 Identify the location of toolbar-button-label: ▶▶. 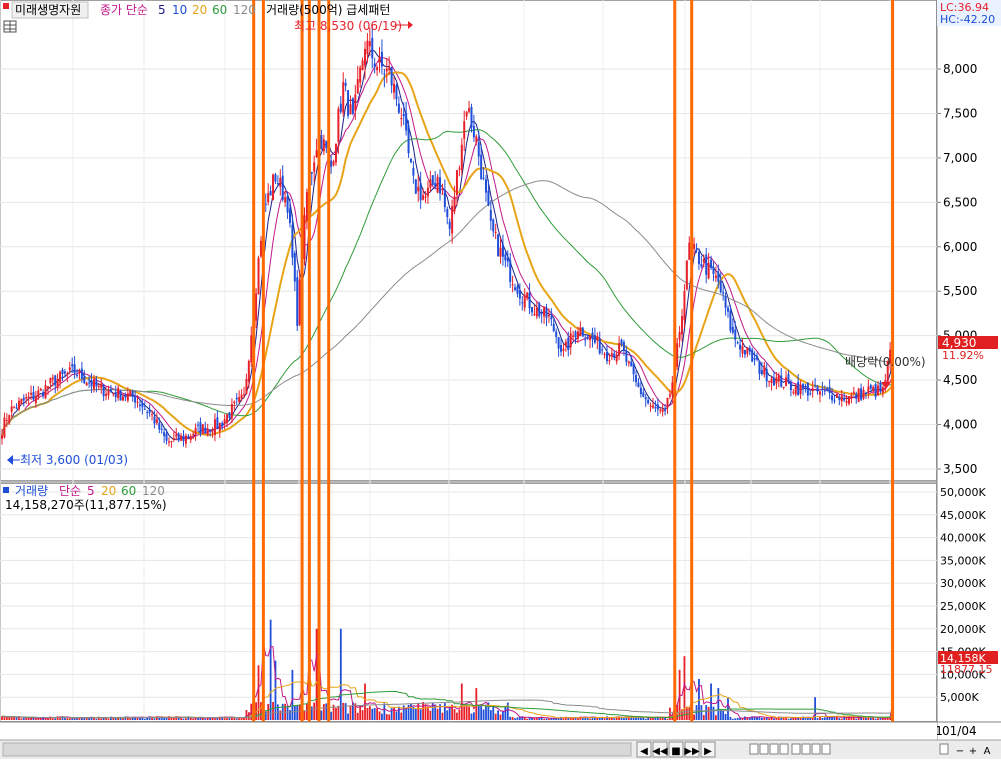
(692, 751).